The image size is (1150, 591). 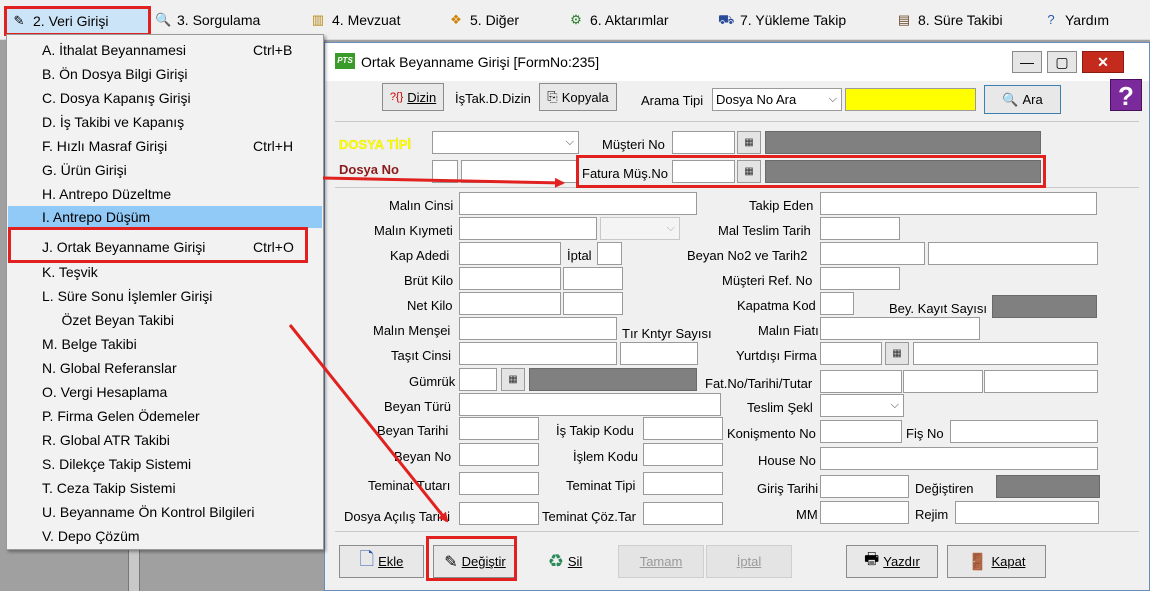 What do you see at coordinates (478, 379) in the screenshot?
I see `gumruk-input` at bounding box center [478, 379].